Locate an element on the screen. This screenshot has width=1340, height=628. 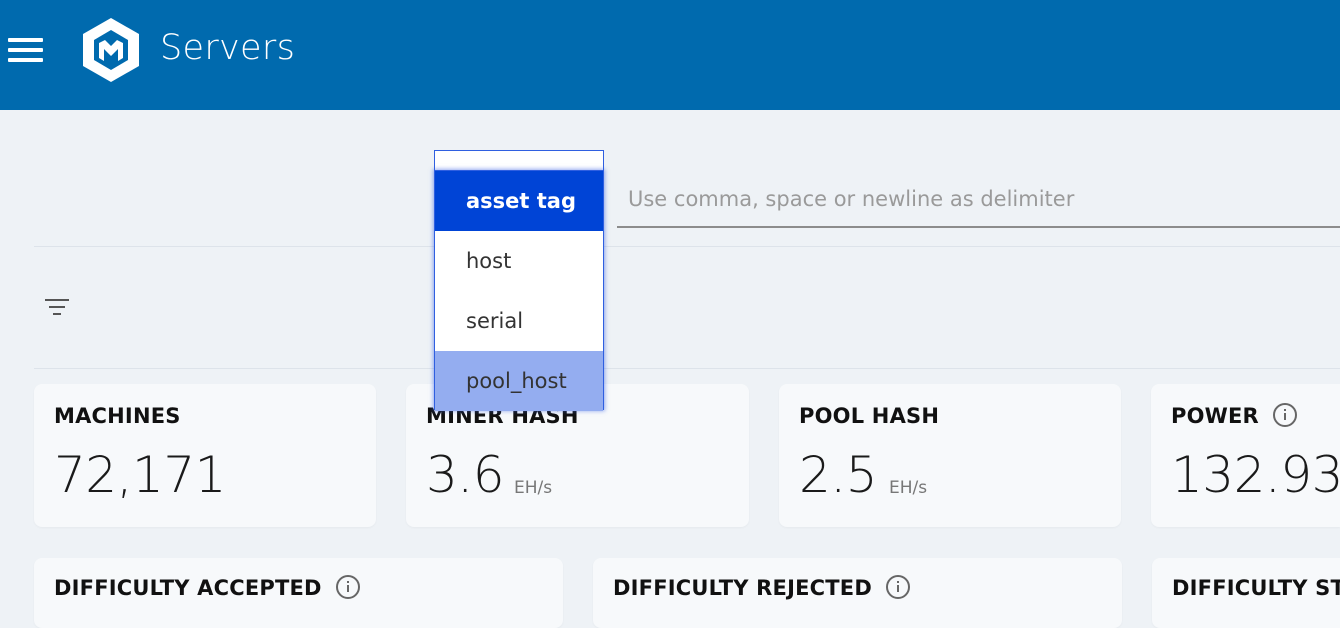
power-title: POWER is located at coordinates (1215, 416).